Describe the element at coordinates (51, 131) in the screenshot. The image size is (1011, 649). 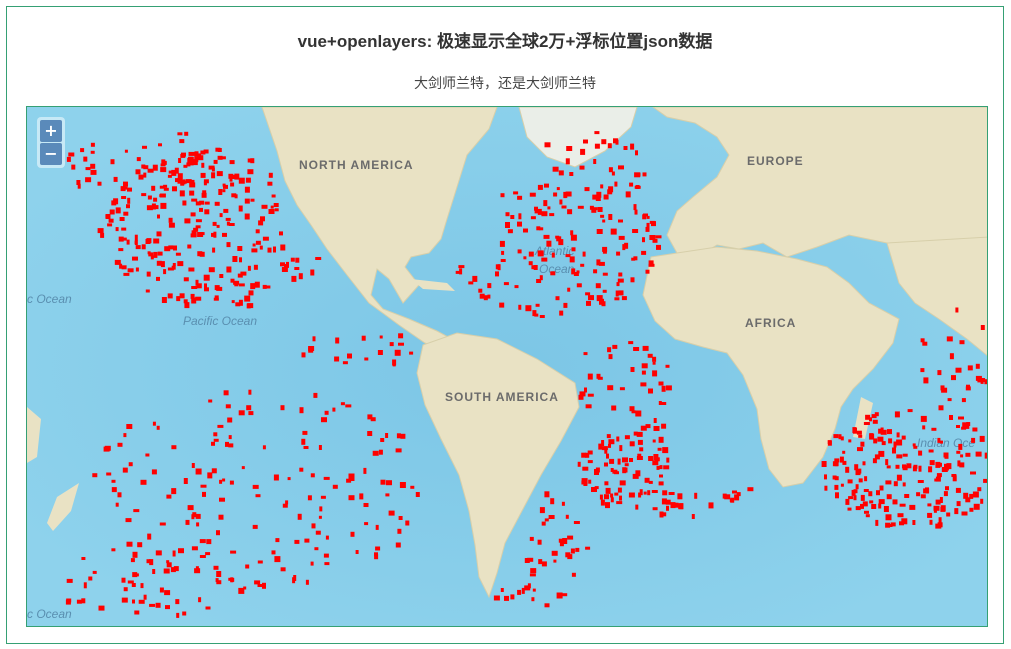
I see `zoom-in-button: +` at that location.